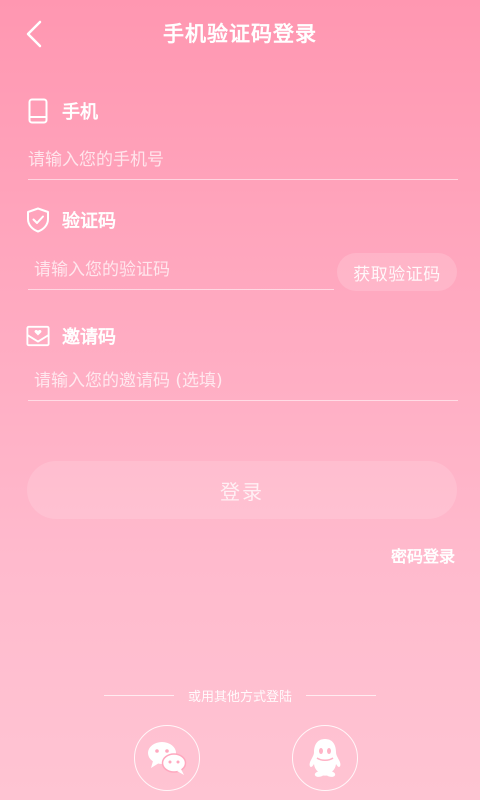  Describe the element at coordinates (243, 400) in the screenshot. I see `invite-divider` at that location.